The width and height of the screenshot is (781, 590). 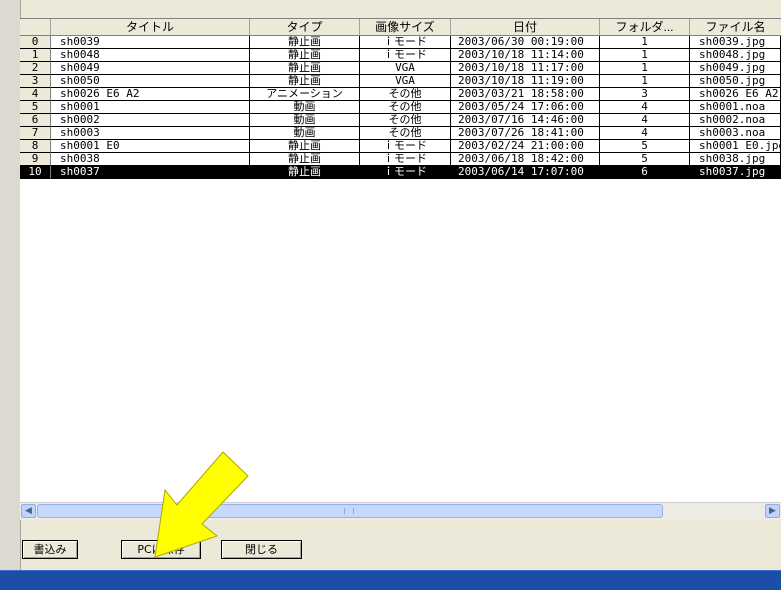 What do you see at coordinates (261, 549) in the screenshot?
I see `close-button: 閉じる` at bounding box center [261, 549].